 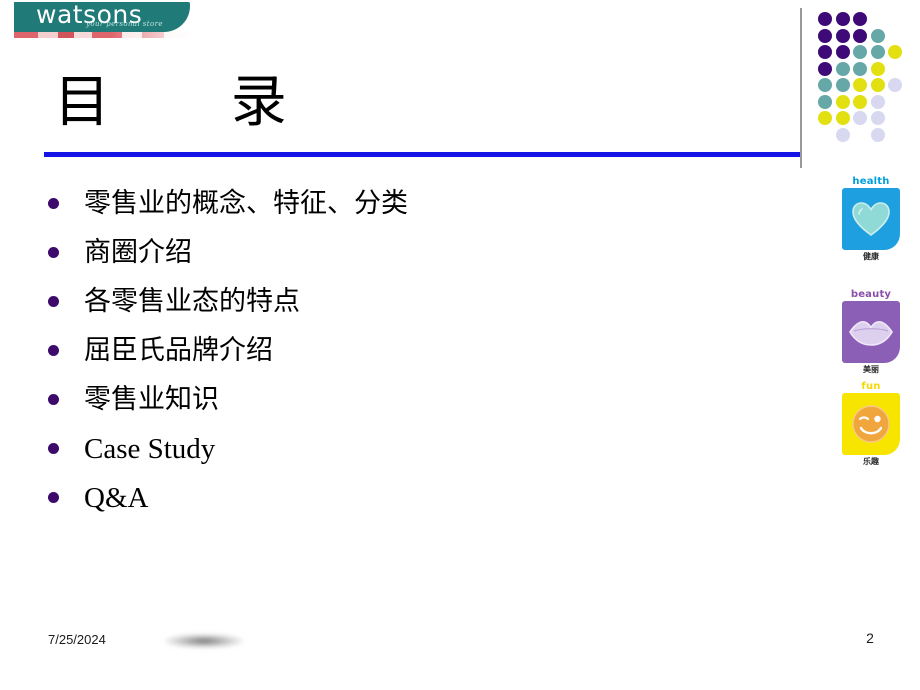 I want to click on heart-icon, so click(x=871, y=219).